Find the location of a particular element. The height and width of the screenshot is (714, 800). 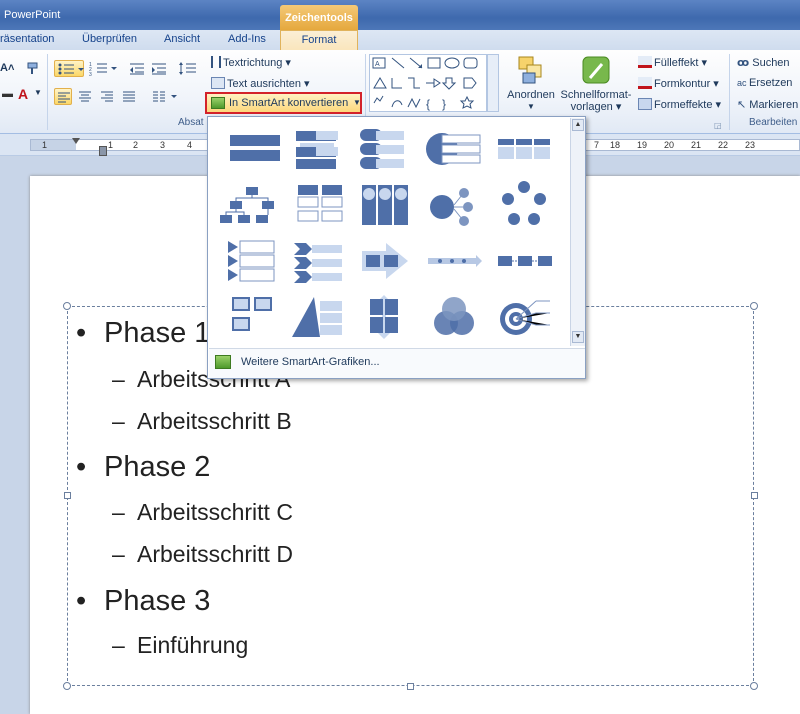

smartart-layout-basic-process is located at coordinates (523, 261).